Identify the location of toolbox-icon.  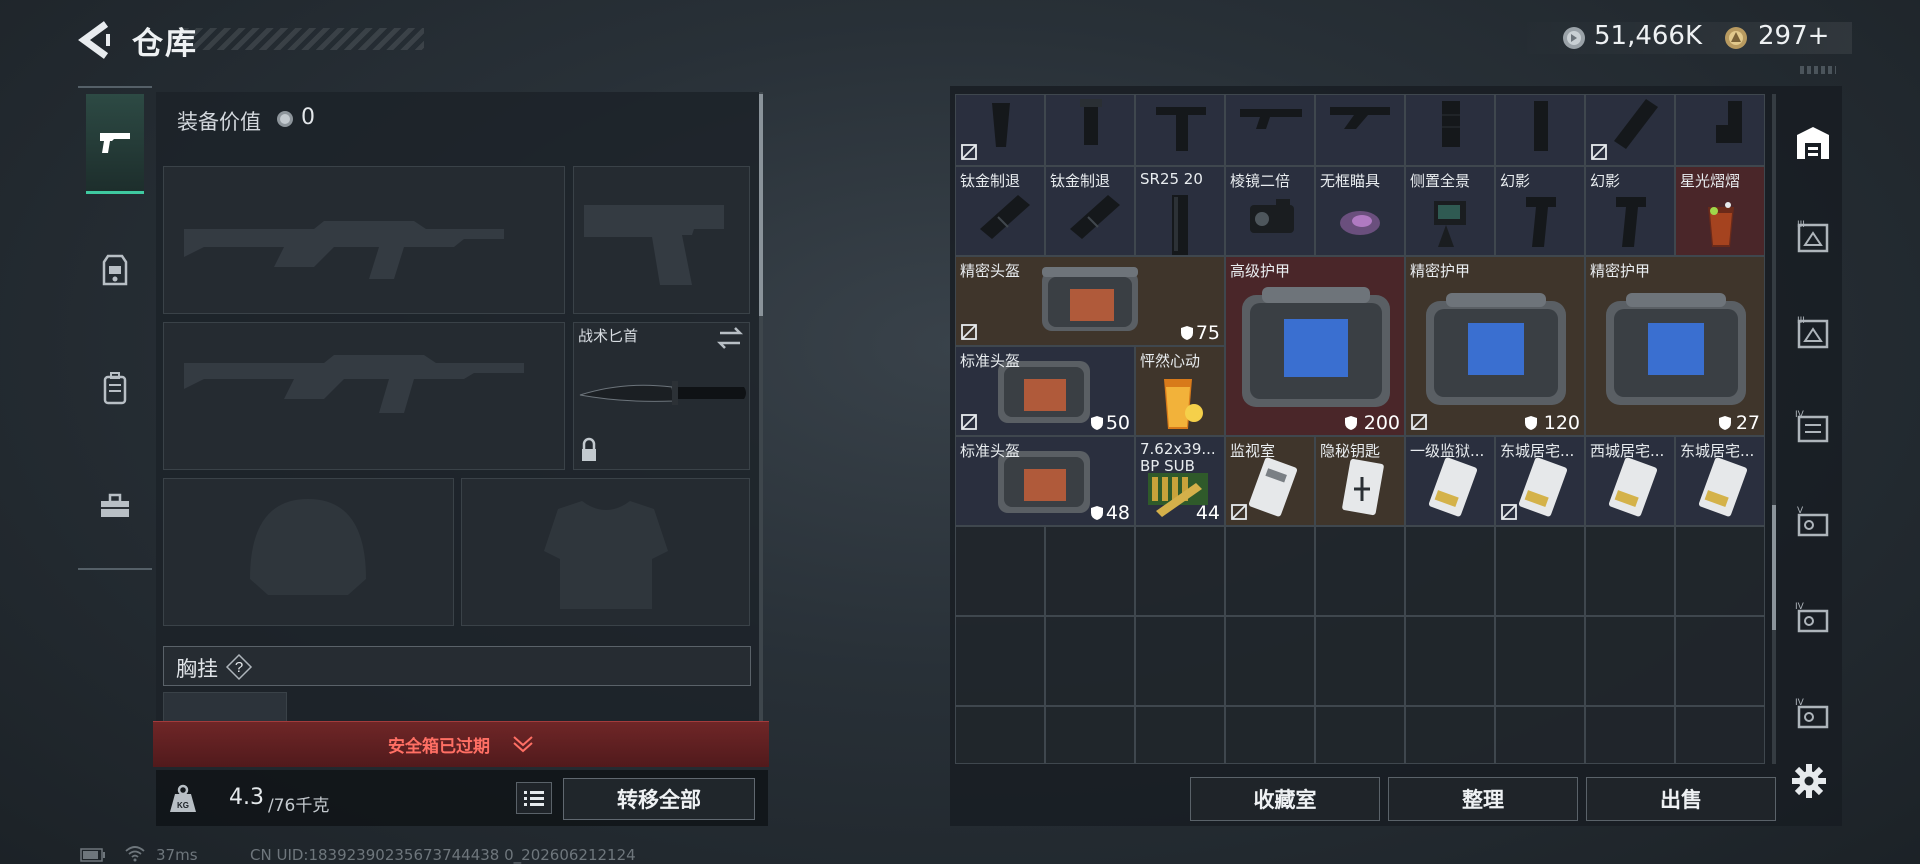
(115, 505).